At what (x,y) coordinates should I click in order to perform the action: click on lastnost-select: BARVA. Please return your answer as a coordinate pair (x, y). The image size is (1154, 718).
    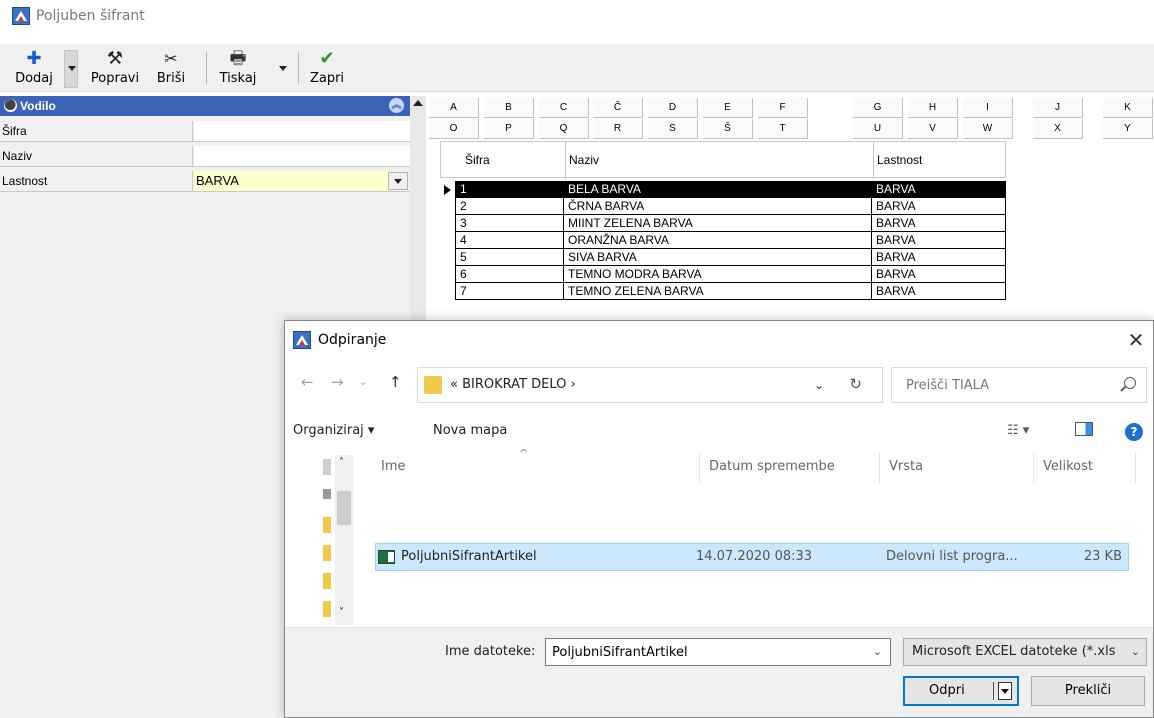
    Looking at the image, I should click on (291, 181).